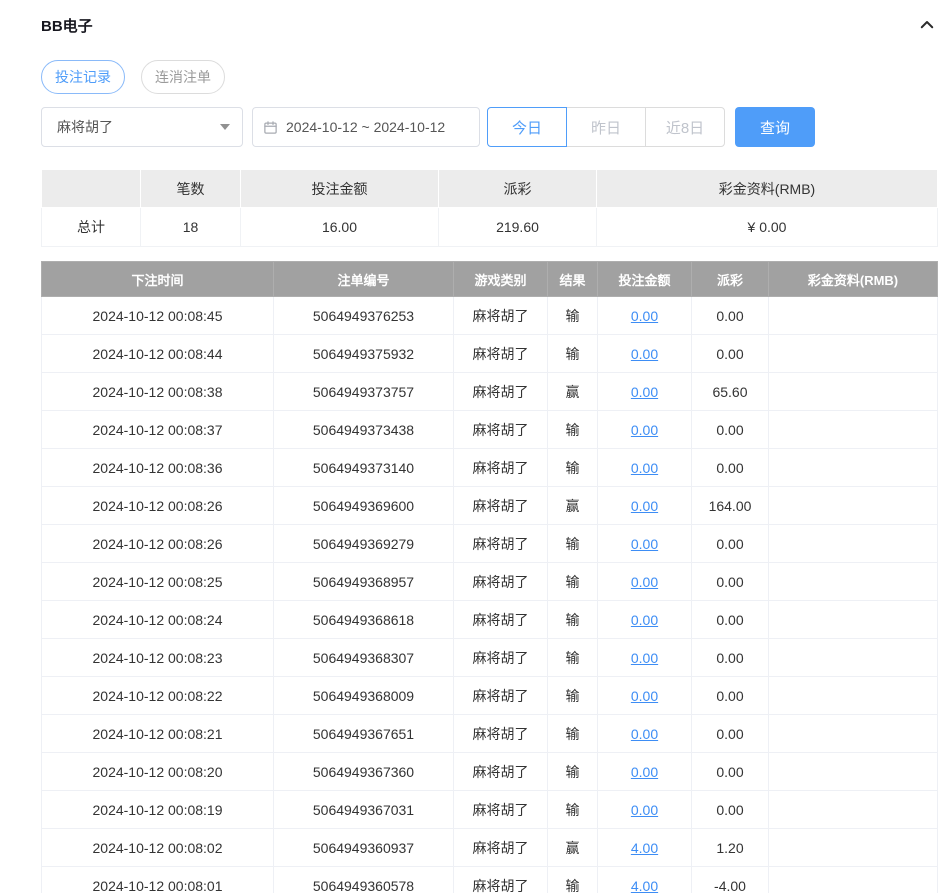 The image size is (952, 893). What do you see at coordinates (157, 279) in the screenshot?
I see `header-bet-time: 下注时间` at bounding box center [157, 279].